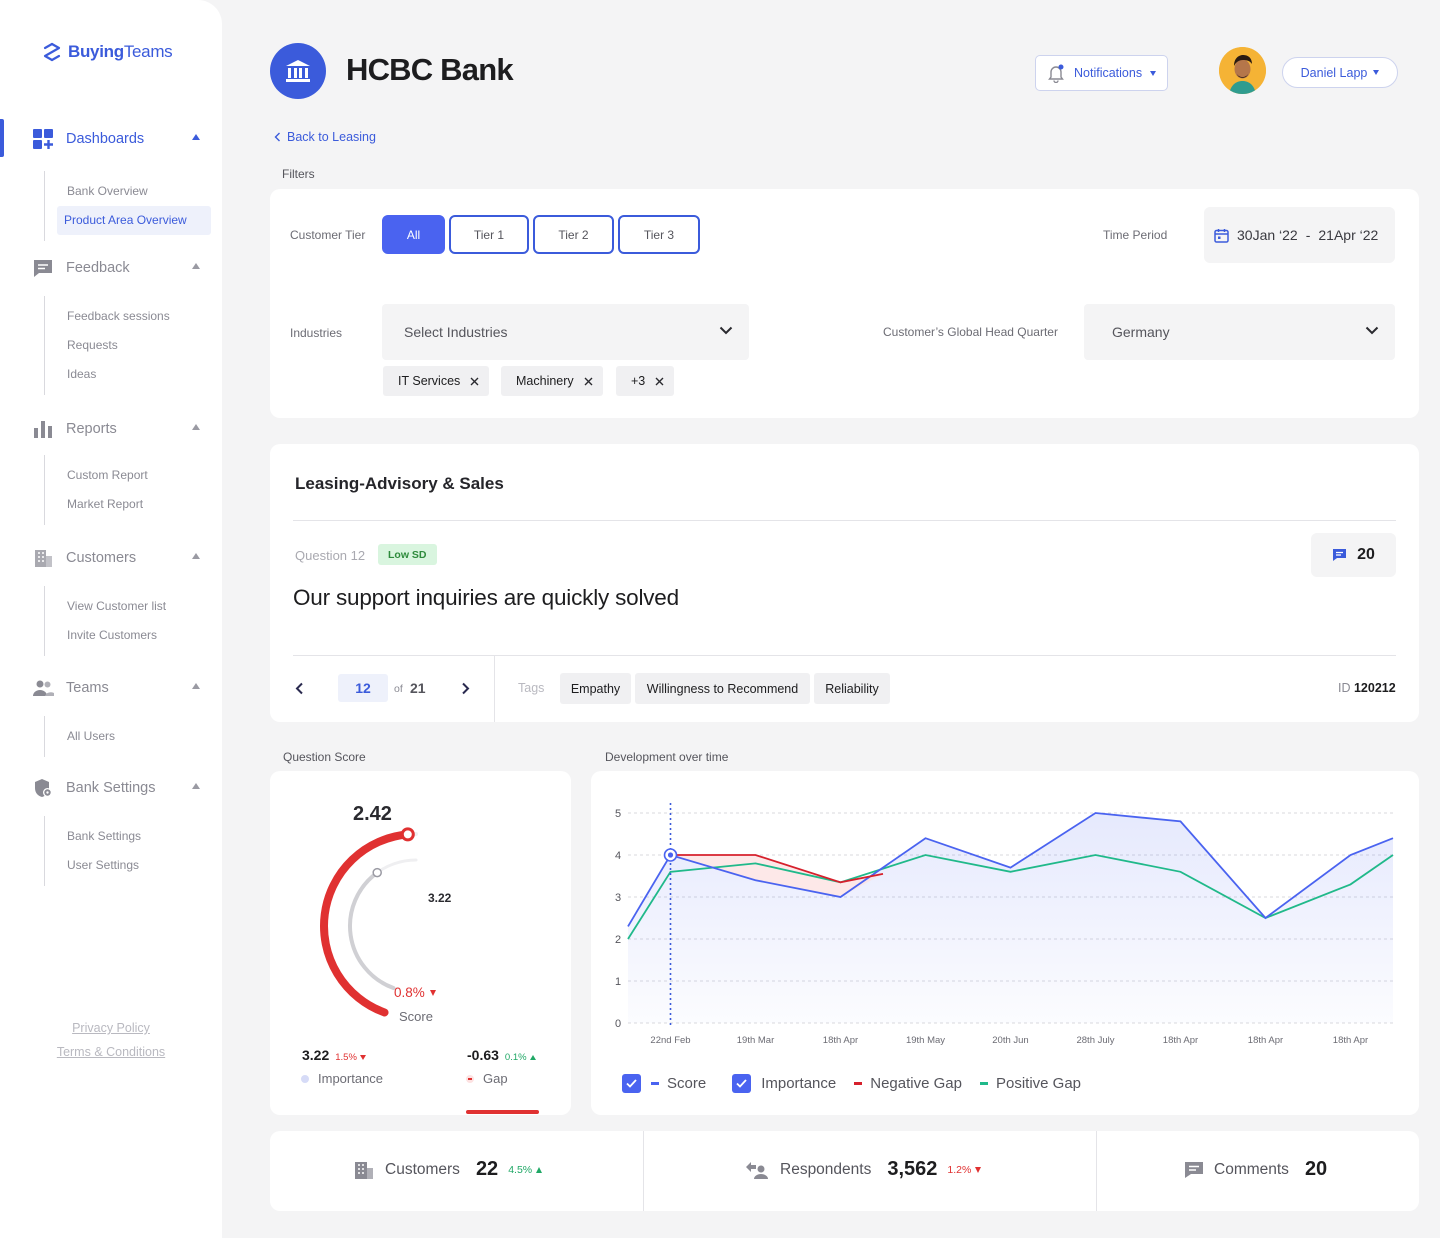 The height and width of the screenshot is (1238, 1440). What do you see at coordinates (722, 688) in the screenshot?
I see `tag-willingness: Willingness to Recommend` at bounding box center [722, 688].